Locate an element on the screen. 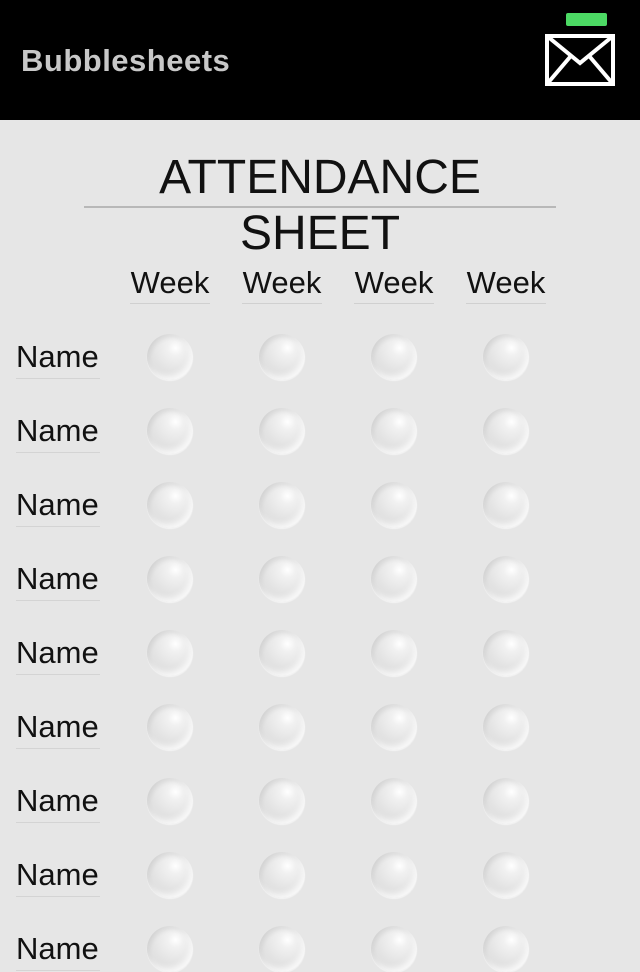 The height and width of the screenshot is (972, 640). student-name-7: Name is located at coordinates (58, 802).